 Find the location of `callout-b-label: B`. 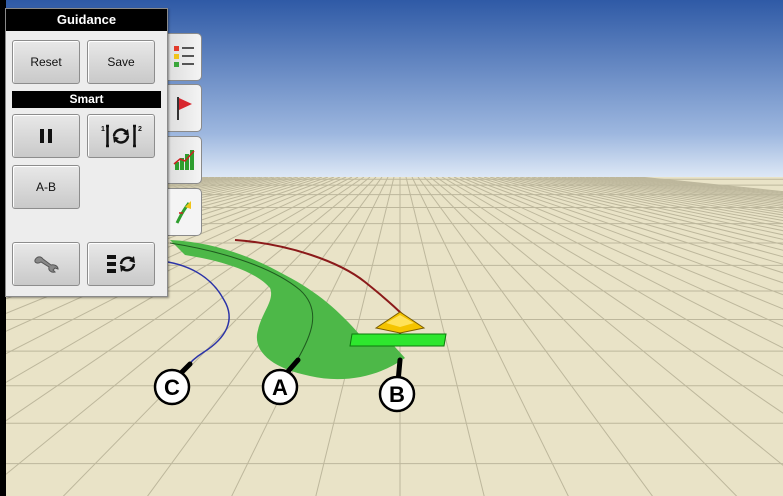

callout-b-label: B is located at coordinates (397, 394).